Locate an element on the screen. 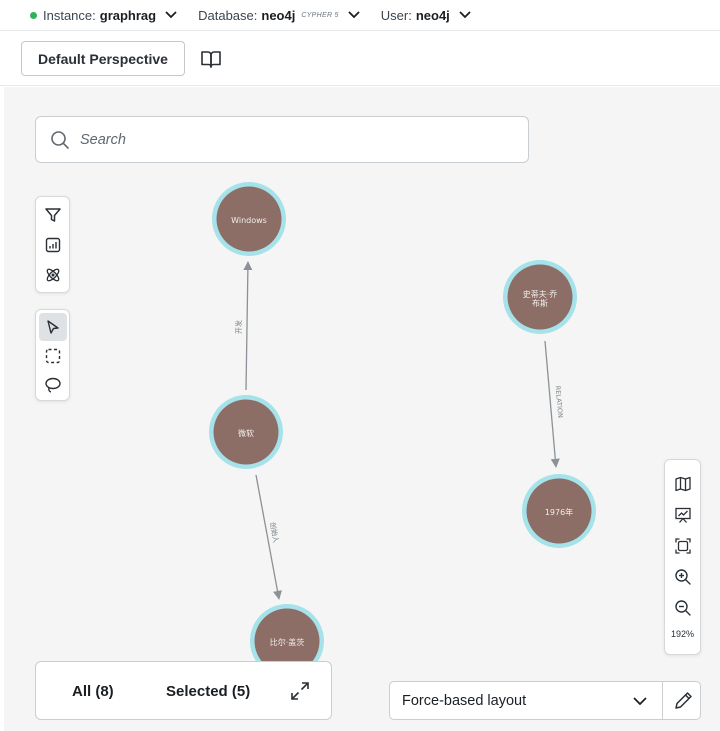 Image resolution: width=720 pixels, height=731 pixels. user-label: User: is located at coordinates (396, 15).